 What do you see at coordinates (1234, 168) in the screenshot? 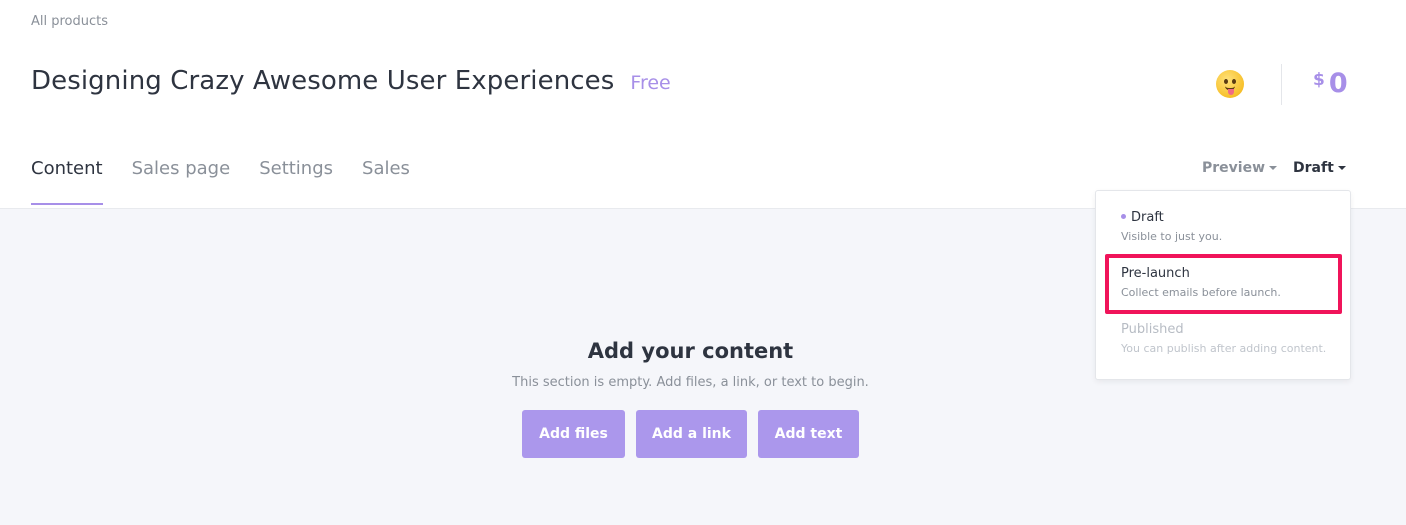
I see `preview-label: Preview` at bounding box center [1234, 168].